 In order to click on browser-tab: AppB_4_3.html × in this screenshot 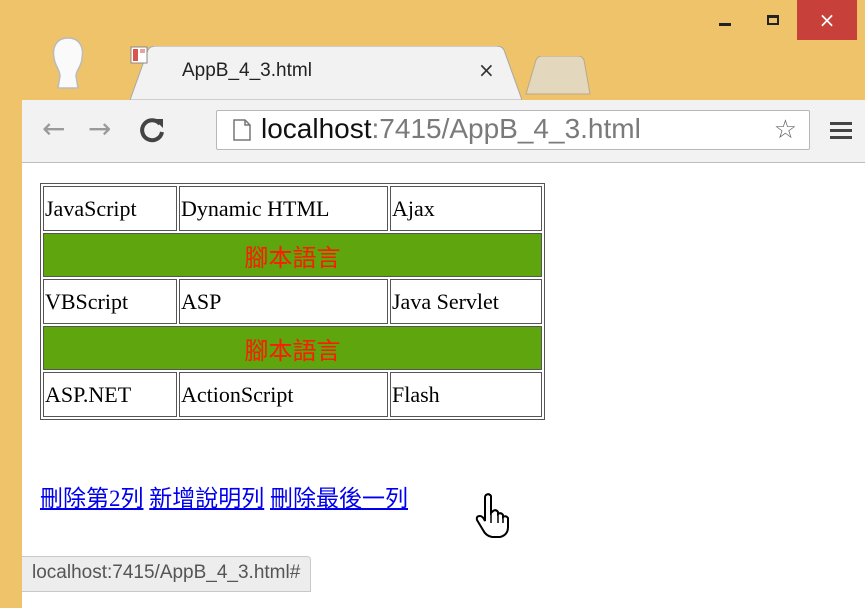, I will do `click(326, 73)`.